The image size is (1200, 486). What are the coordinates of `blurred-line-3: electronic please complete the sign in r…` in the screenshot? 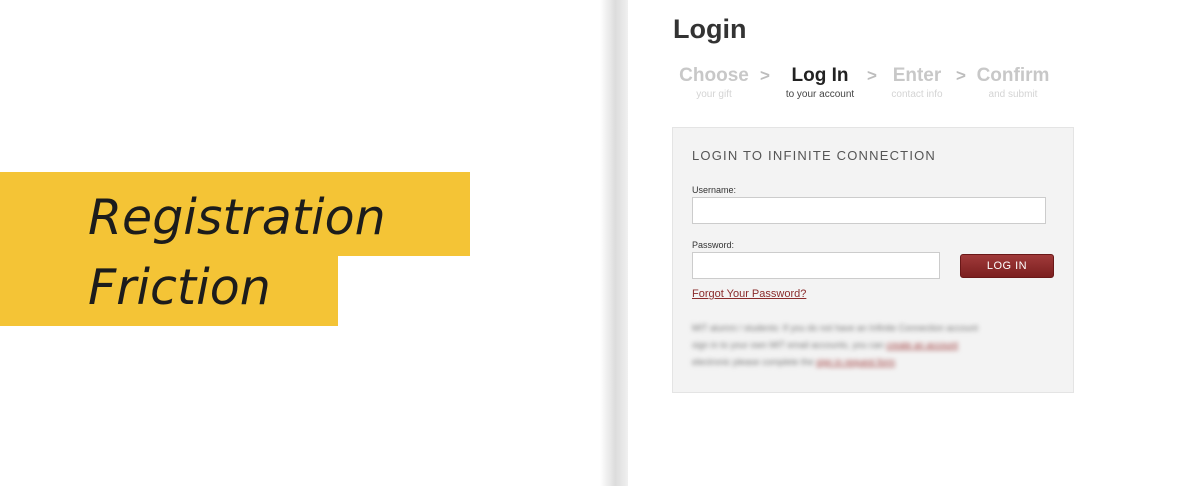 It's located at (872, 362).